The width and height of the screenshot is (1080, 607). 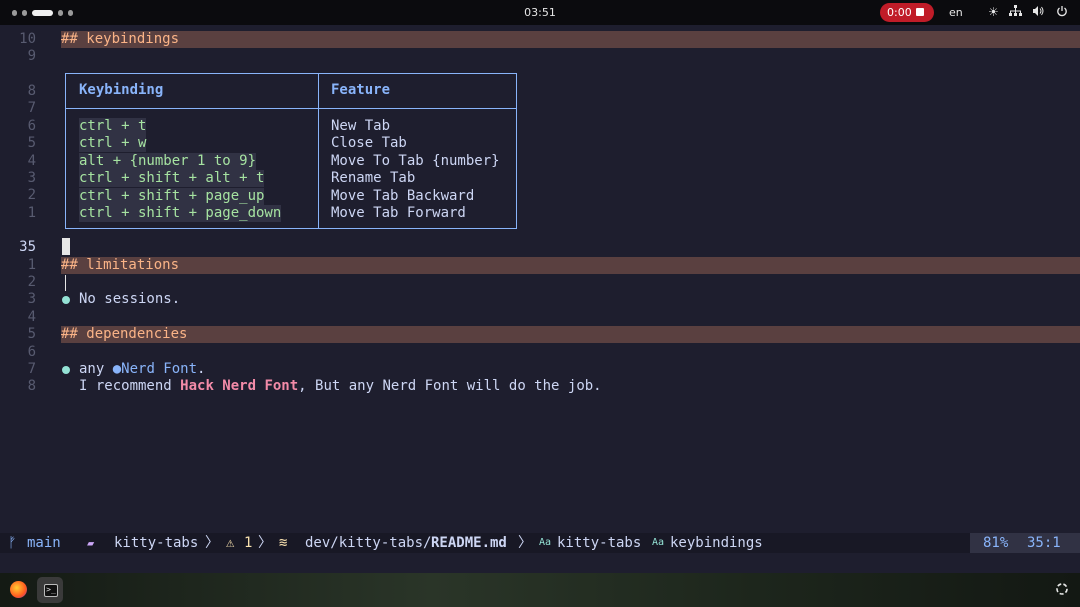 What do you see at coordinates (540, 563) in the screenshot?
I see `terminal-padding` at bounding box center [540, 563].